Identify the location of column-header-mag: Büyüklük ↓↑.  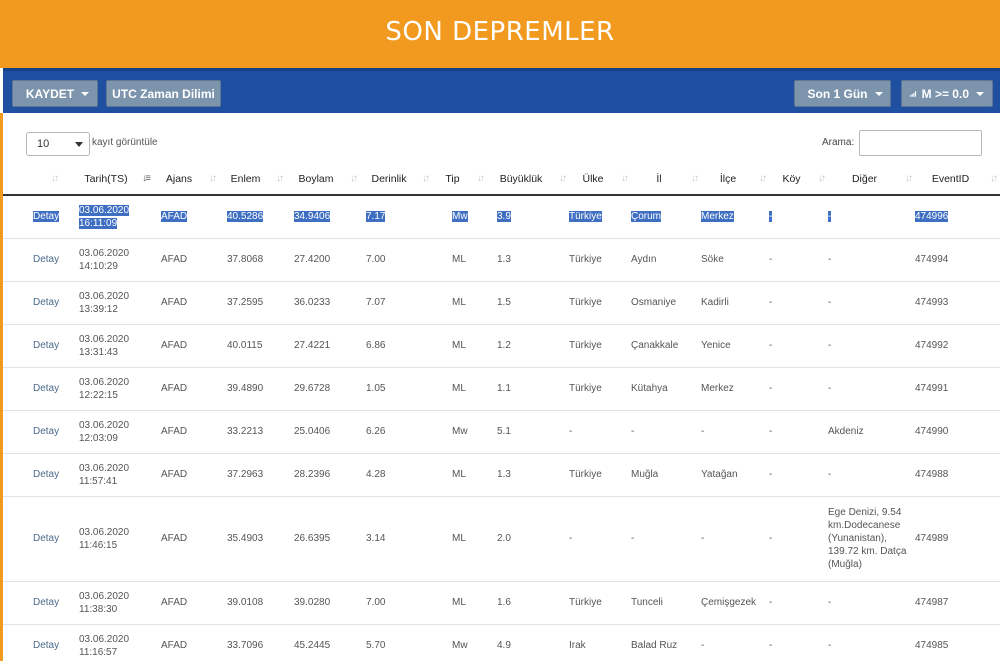
(528, 179).